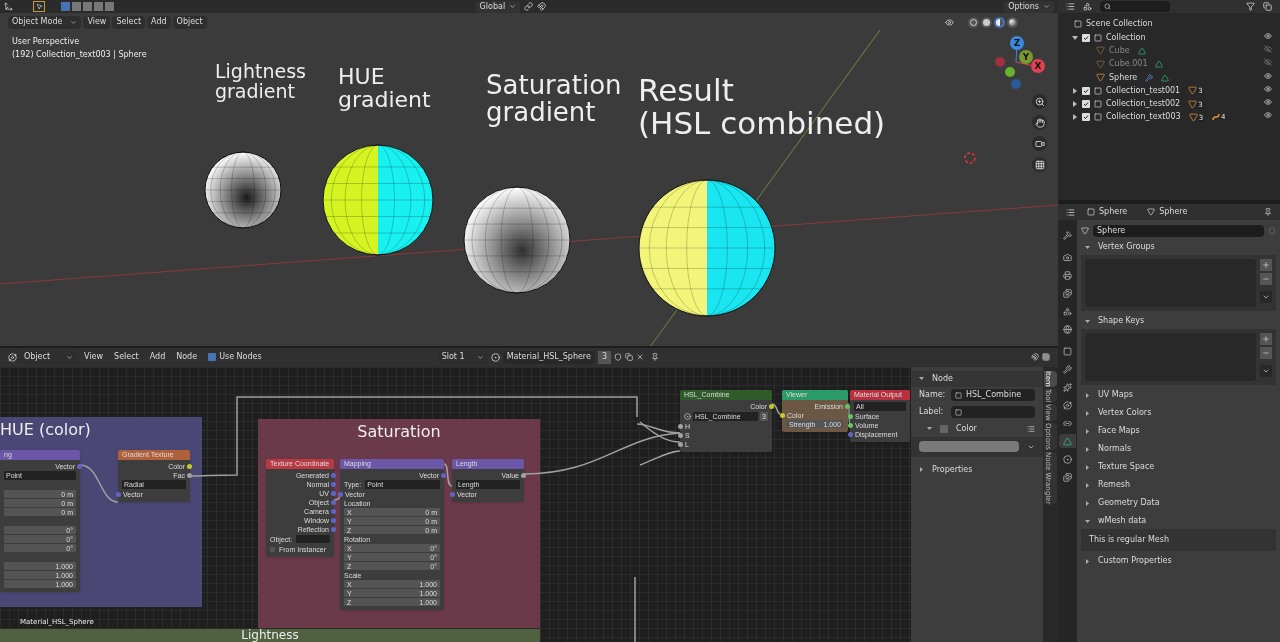 The width and height of the screenshot is (1280, 642). Describe the element at coordinates (1267, 6) in the screenshot. I see `new-collection-icon` at that location.